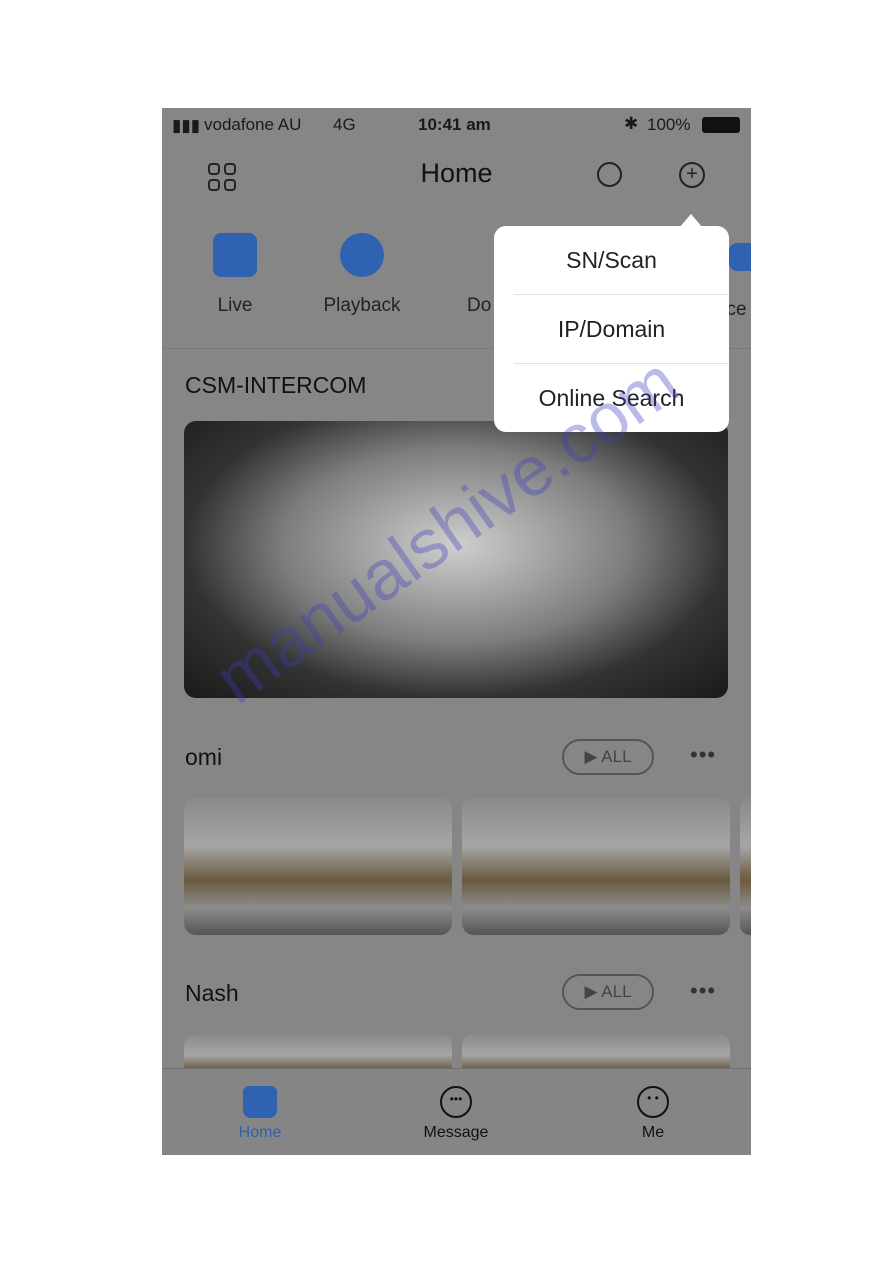  I want to click on quick-action-label: Playback, so click(362, 305).